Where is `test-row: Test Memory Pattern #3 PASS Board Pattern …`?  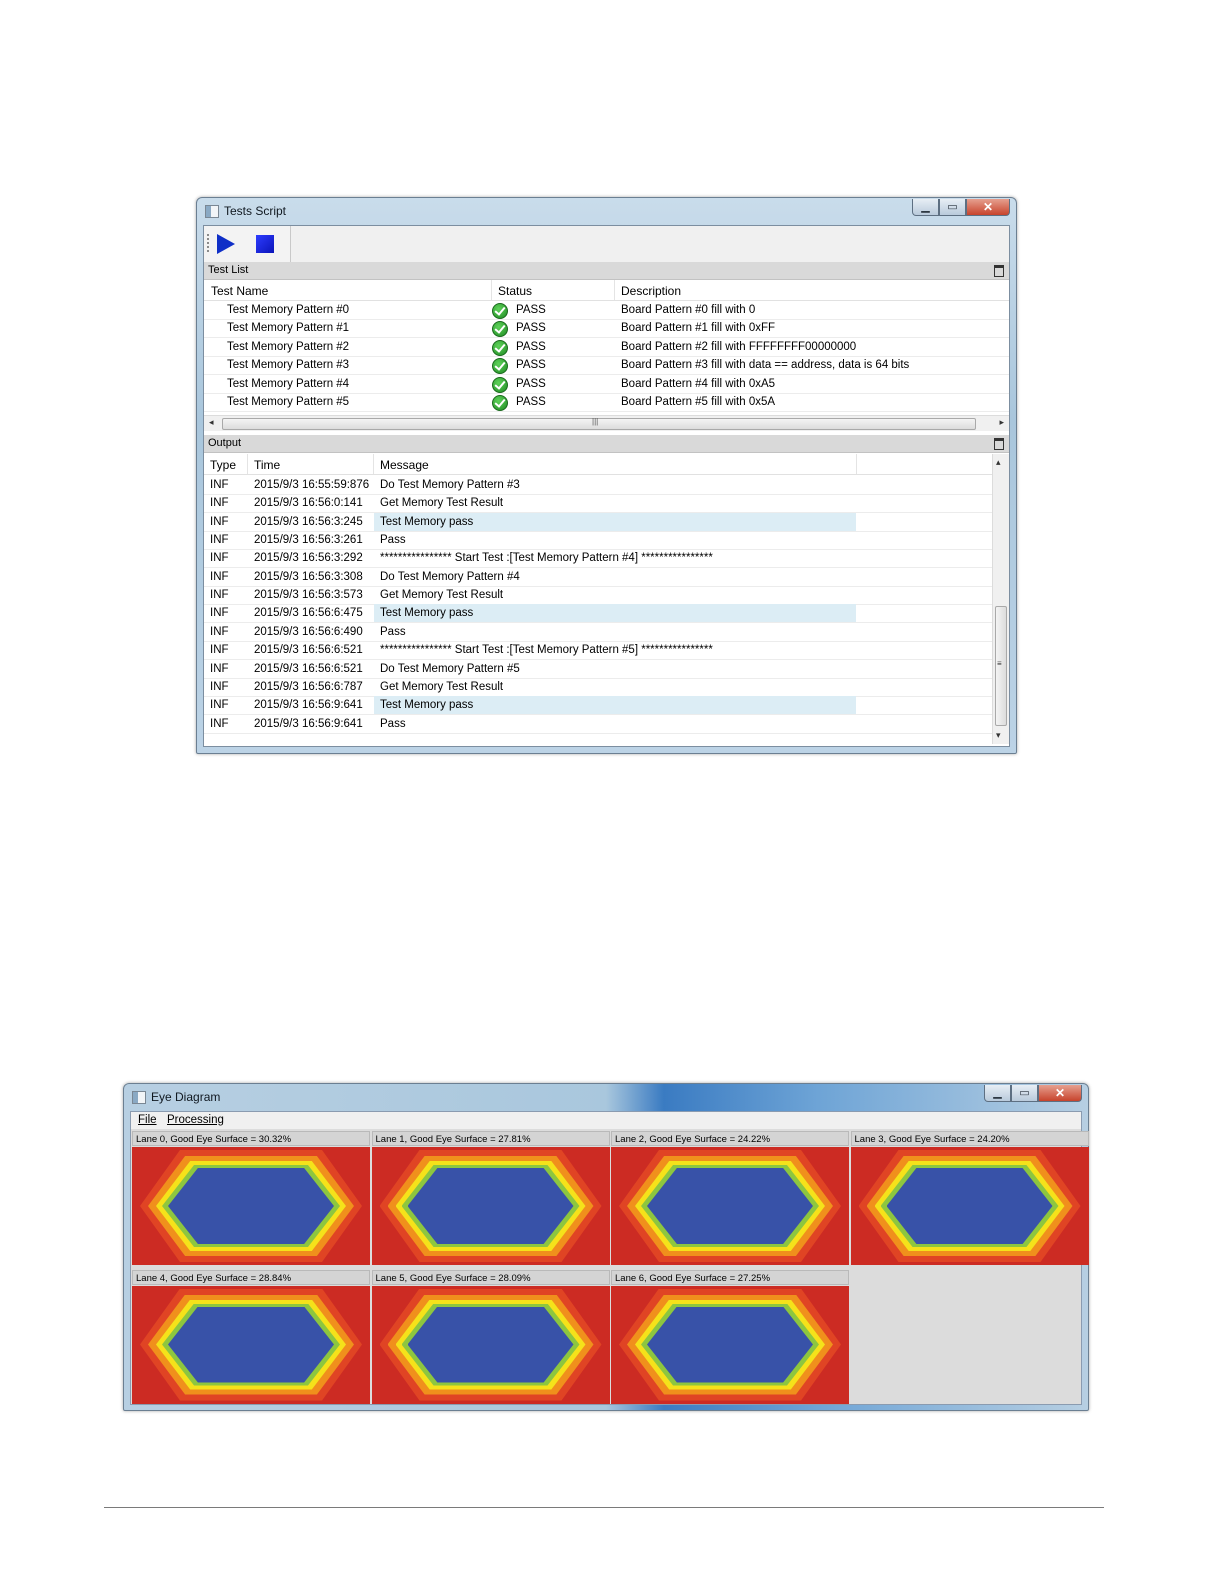 test-row: Test Memory Pattern #3 PASS Board Pattern … is located at coordinates (606, 366).